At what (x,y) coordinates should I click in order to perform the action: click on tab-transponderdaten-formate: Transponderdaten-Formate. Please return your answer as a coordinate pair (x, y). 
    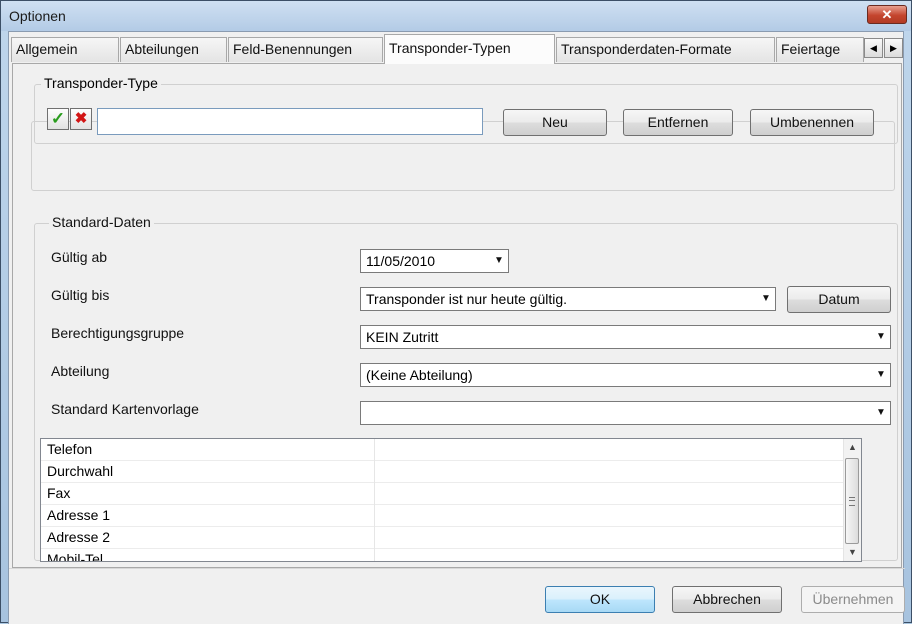
    Looking at the image, I should click on (665, 49).